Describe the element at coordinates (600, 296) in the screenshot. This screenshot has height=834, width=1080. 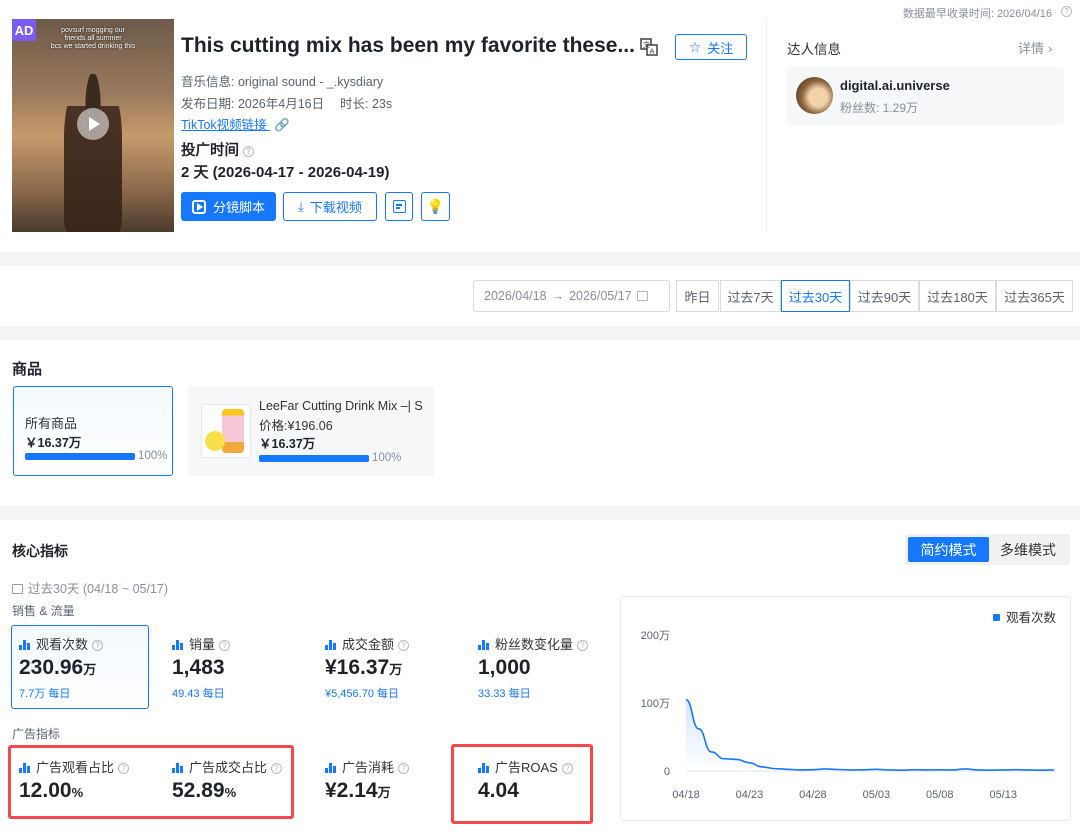
I see `date-end: 2026/05/17` at that location.